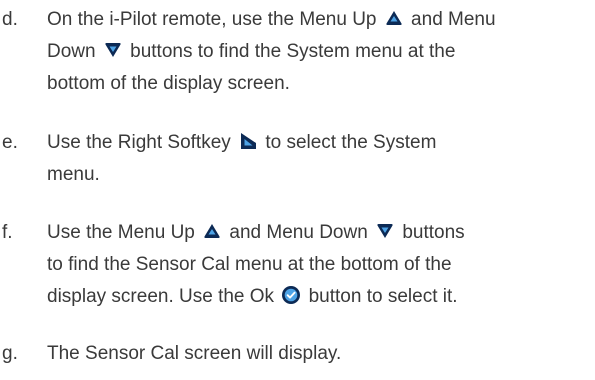 This screenshot has height=380, width=595. What do you see at coordinates (380, 296) in the screenshot?
I see `step-text-segment: button to select it.` at bounding box center [380, 296].